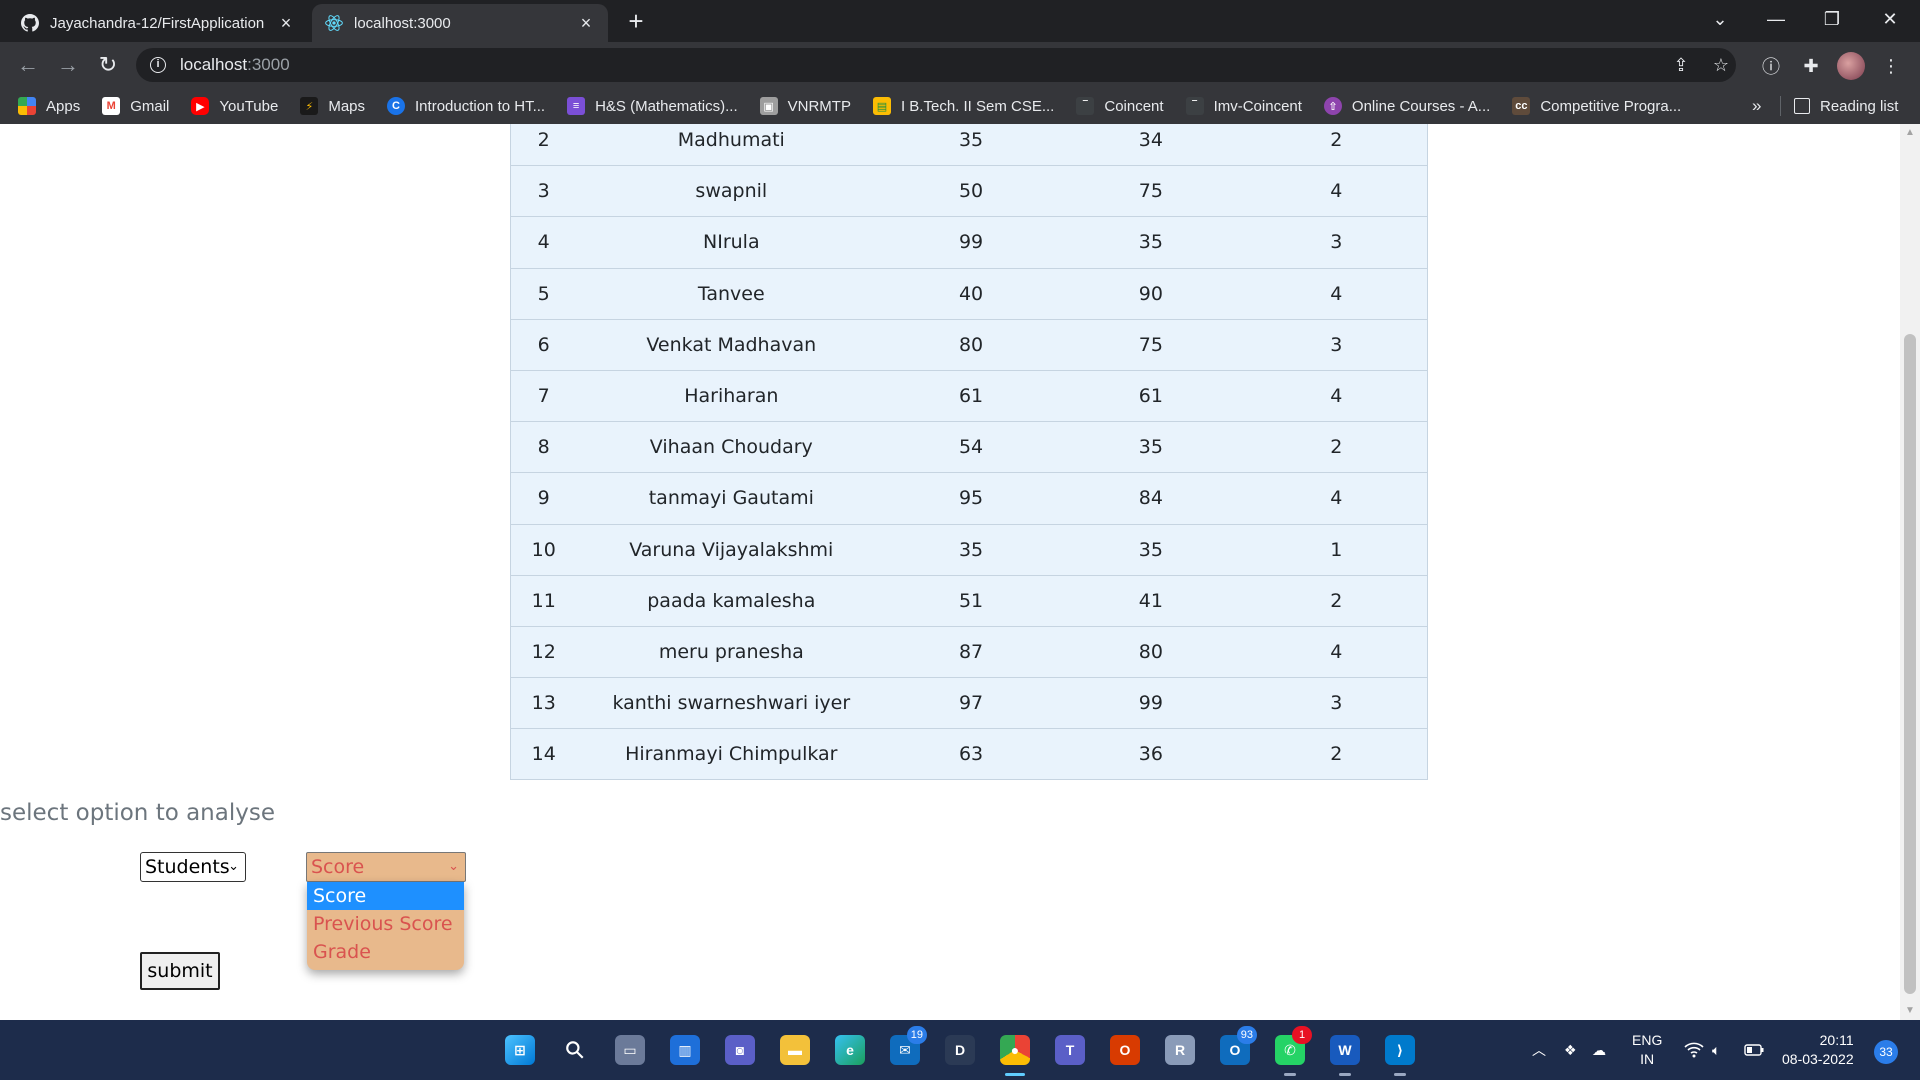 This screenshot has width=1920, height=1080. Describe the element at coordinates (158, 23) in the screenshot. I see `tab-github: Jayachandra-12/FirstApplication ×` at that location.